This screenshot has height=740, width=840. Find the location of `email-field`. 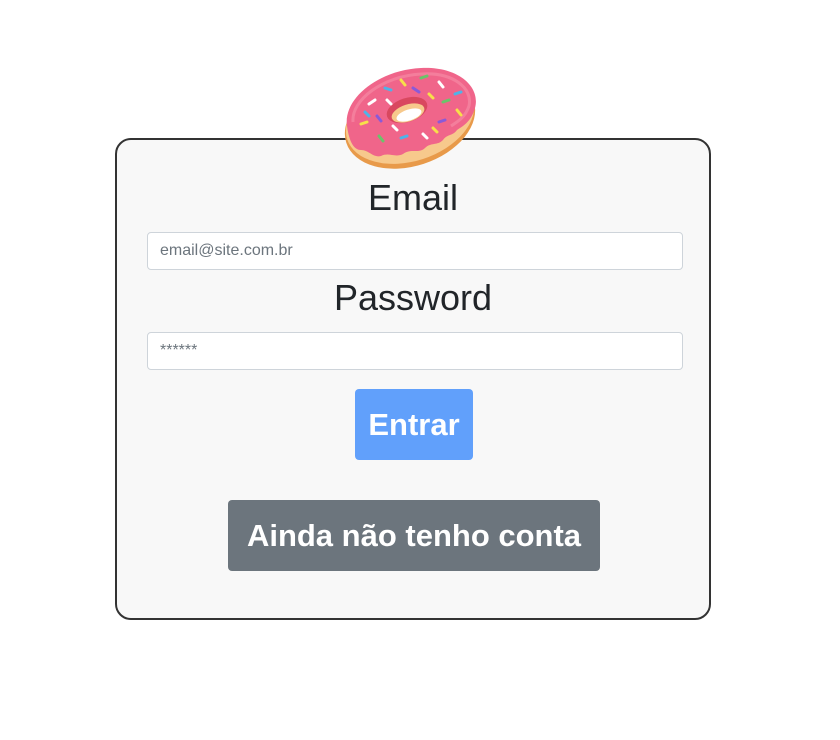

email-field is located at coordinates (415, 251).